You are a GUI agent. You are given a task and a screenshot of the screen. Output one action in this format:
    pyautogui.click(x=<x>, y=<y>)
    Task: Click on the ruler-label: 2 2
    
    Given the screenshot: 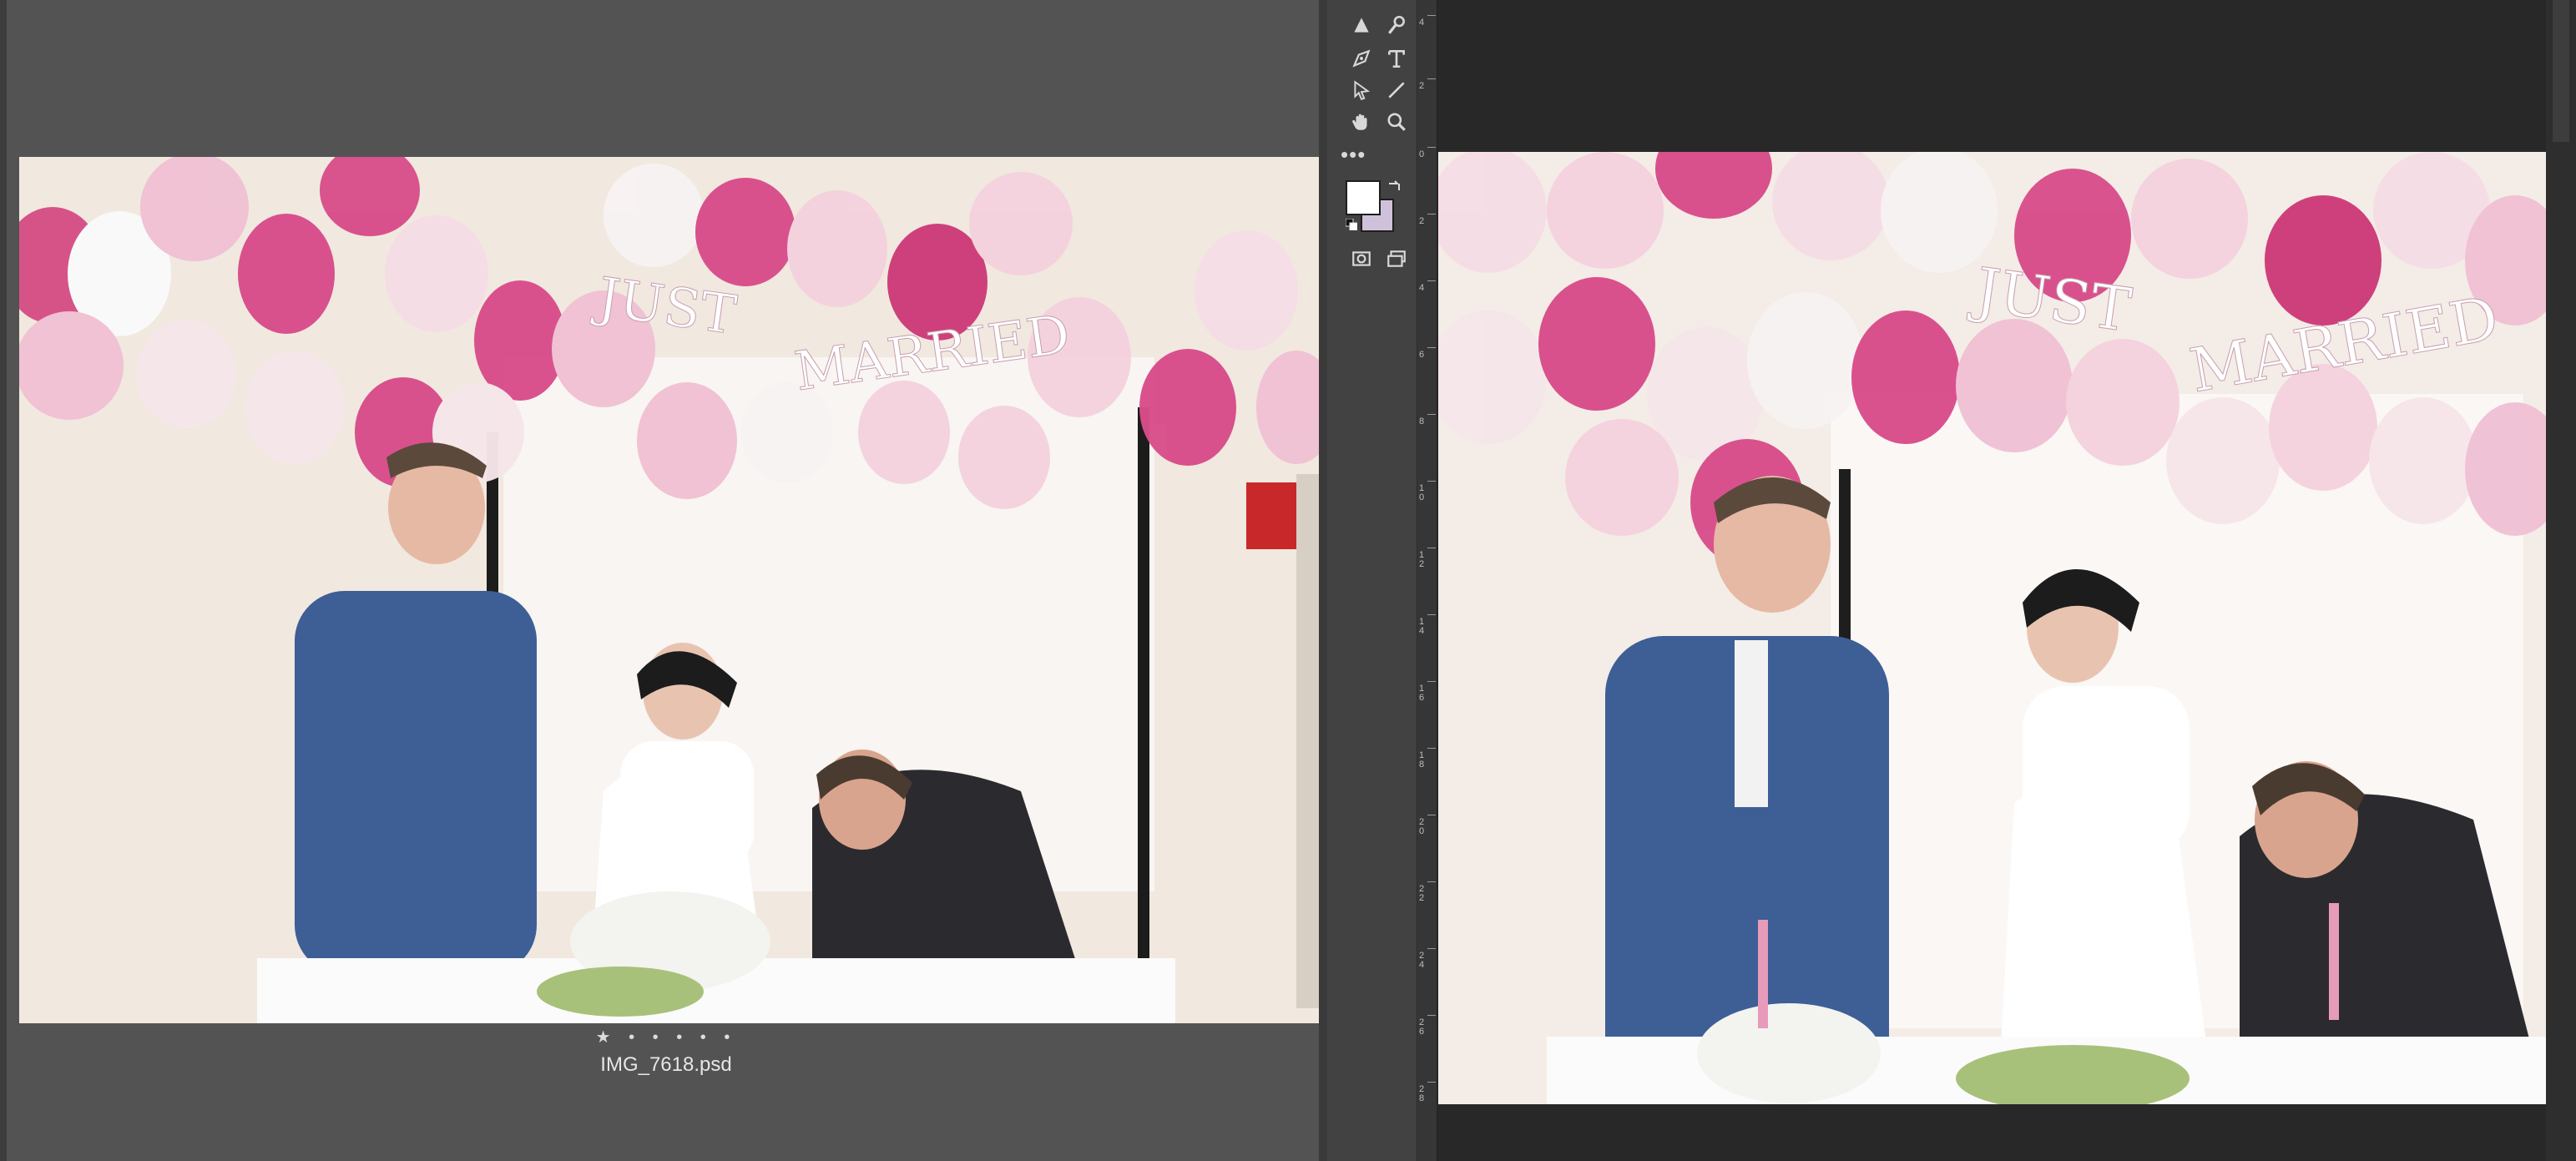 What is the action you would take?
    pyautogui.click(x=1422, y=894)
    